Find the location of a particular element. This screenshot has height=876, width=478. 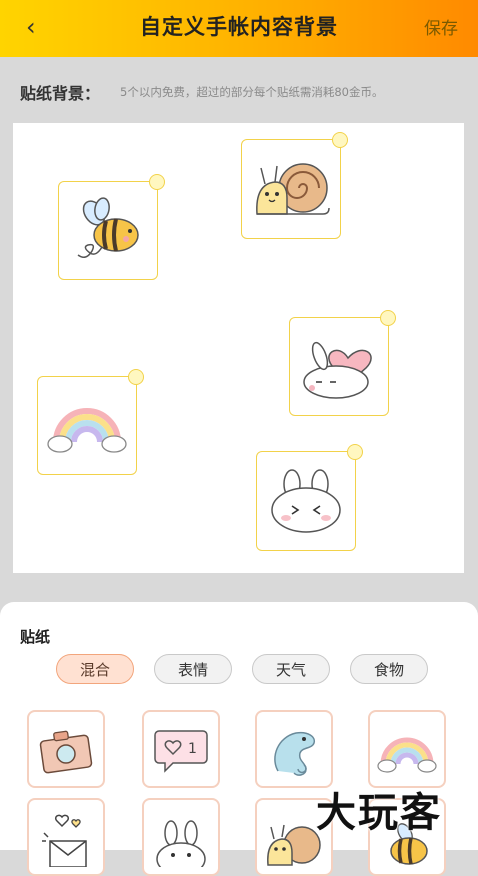

sticker-option-camera is located at coordinates (66, 749).